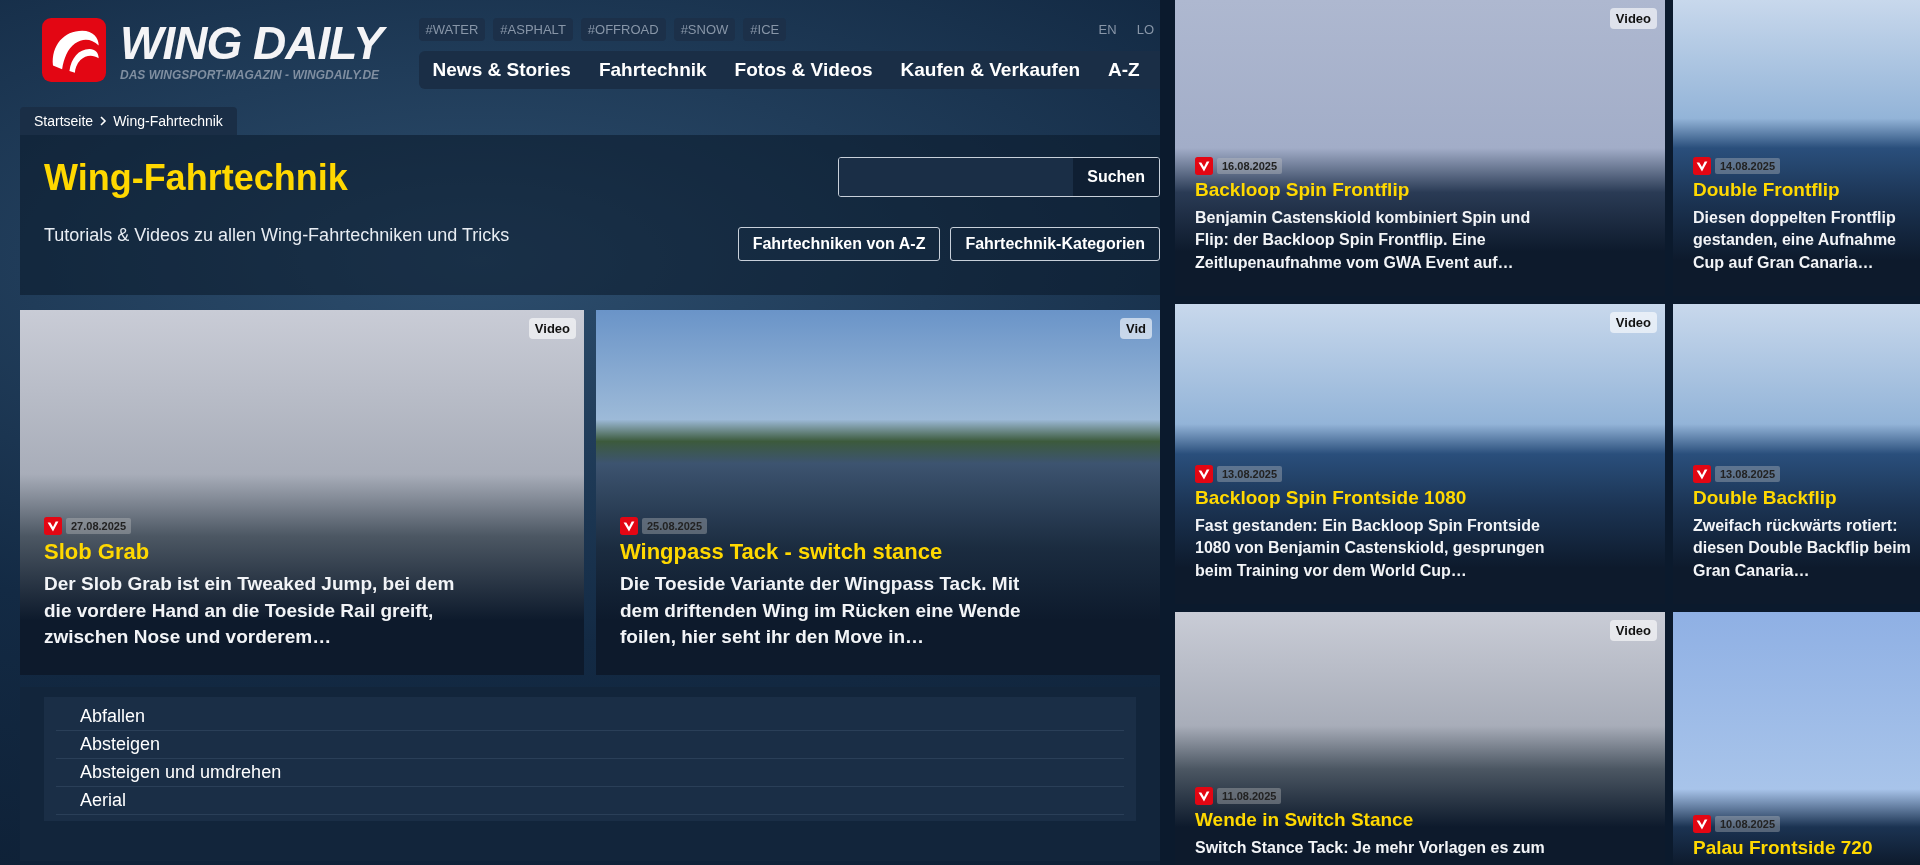  What do you see at coordinates (103, 121) in the screenshot?
I see `chevron-icon` at bounding box center [103, 121].